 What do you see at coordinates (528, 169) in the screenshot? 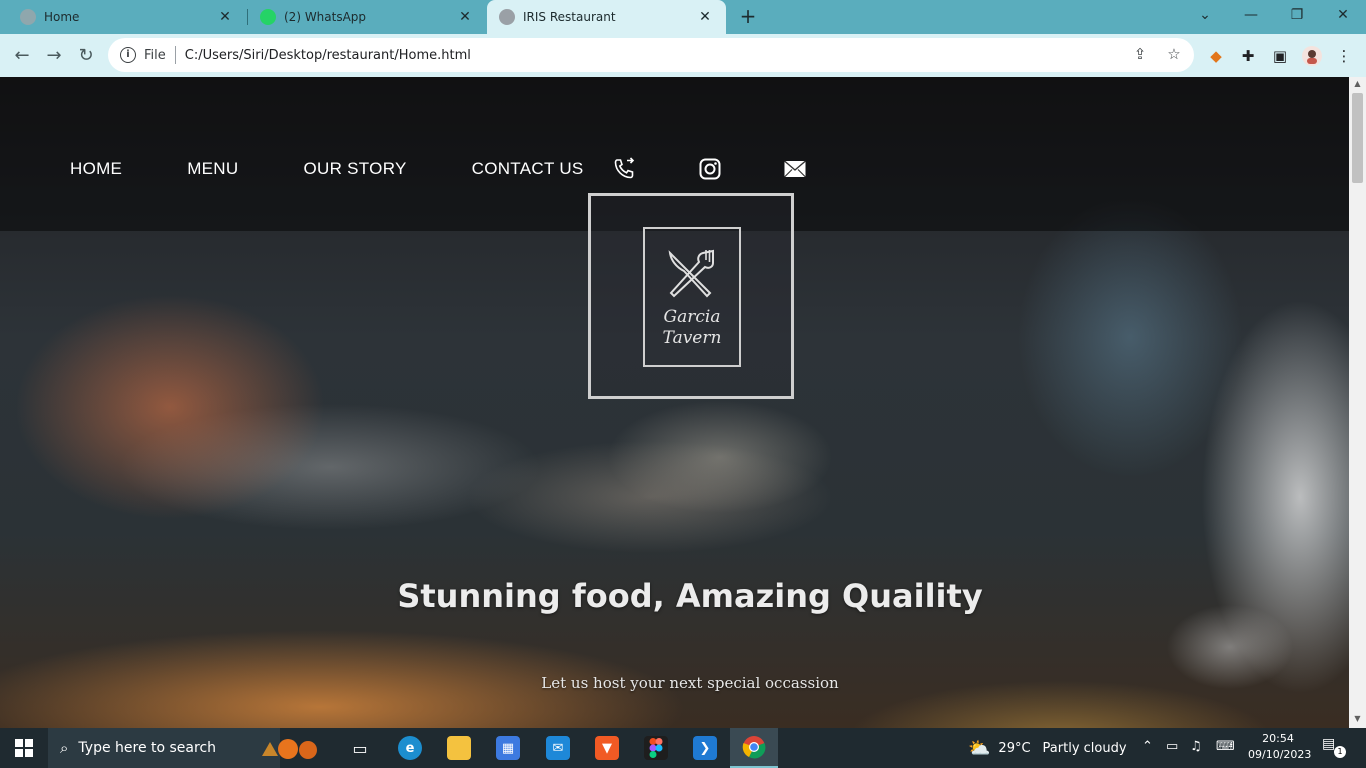
I see `nav-contact-us: CONTACT US` at bounding box center [528, 169].